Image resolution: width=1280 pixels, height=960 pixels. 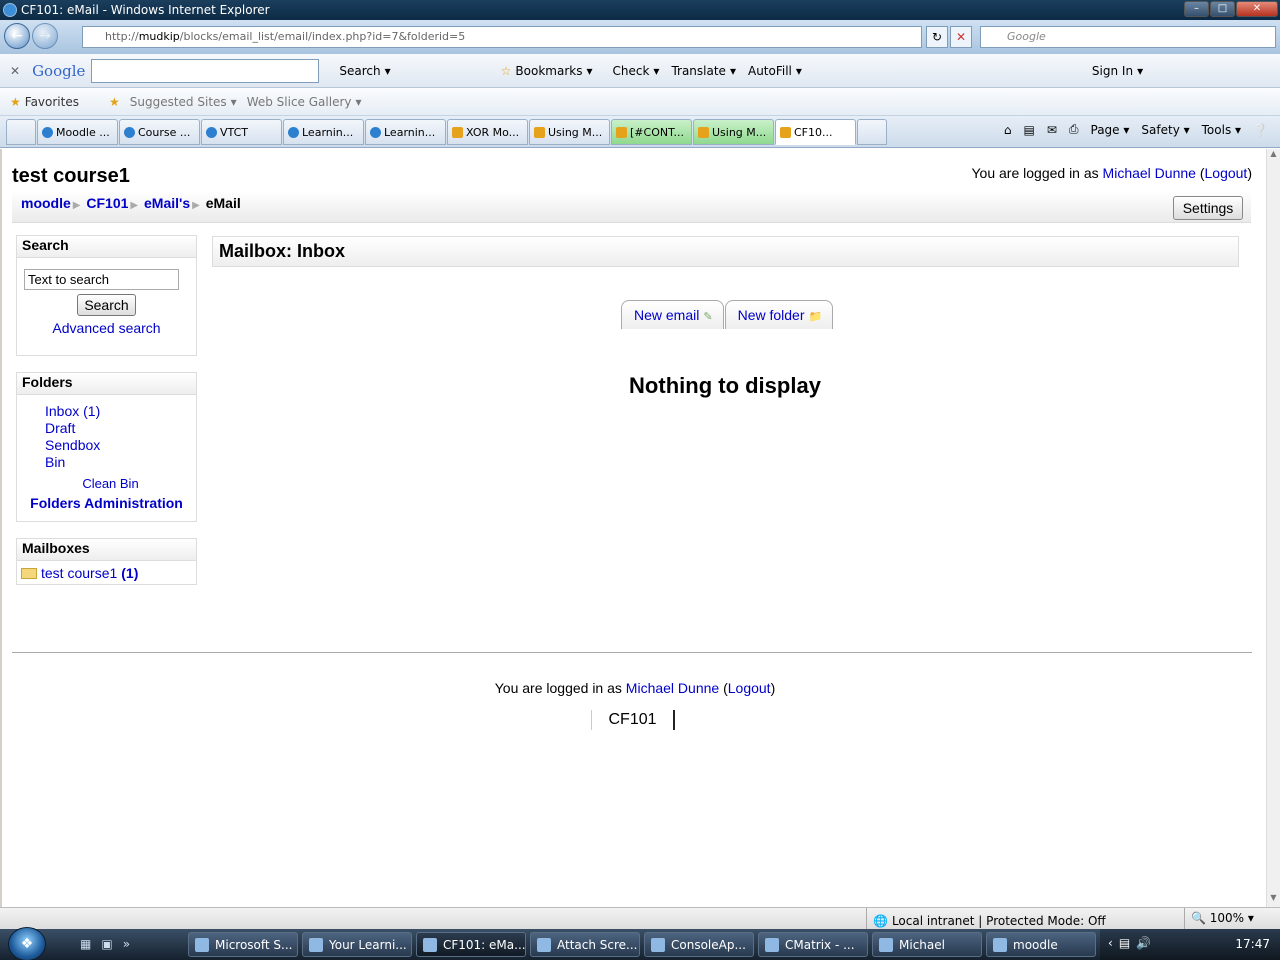 I want to click on breadcrumb-emails: eMail's, so click(x=167, y=203).